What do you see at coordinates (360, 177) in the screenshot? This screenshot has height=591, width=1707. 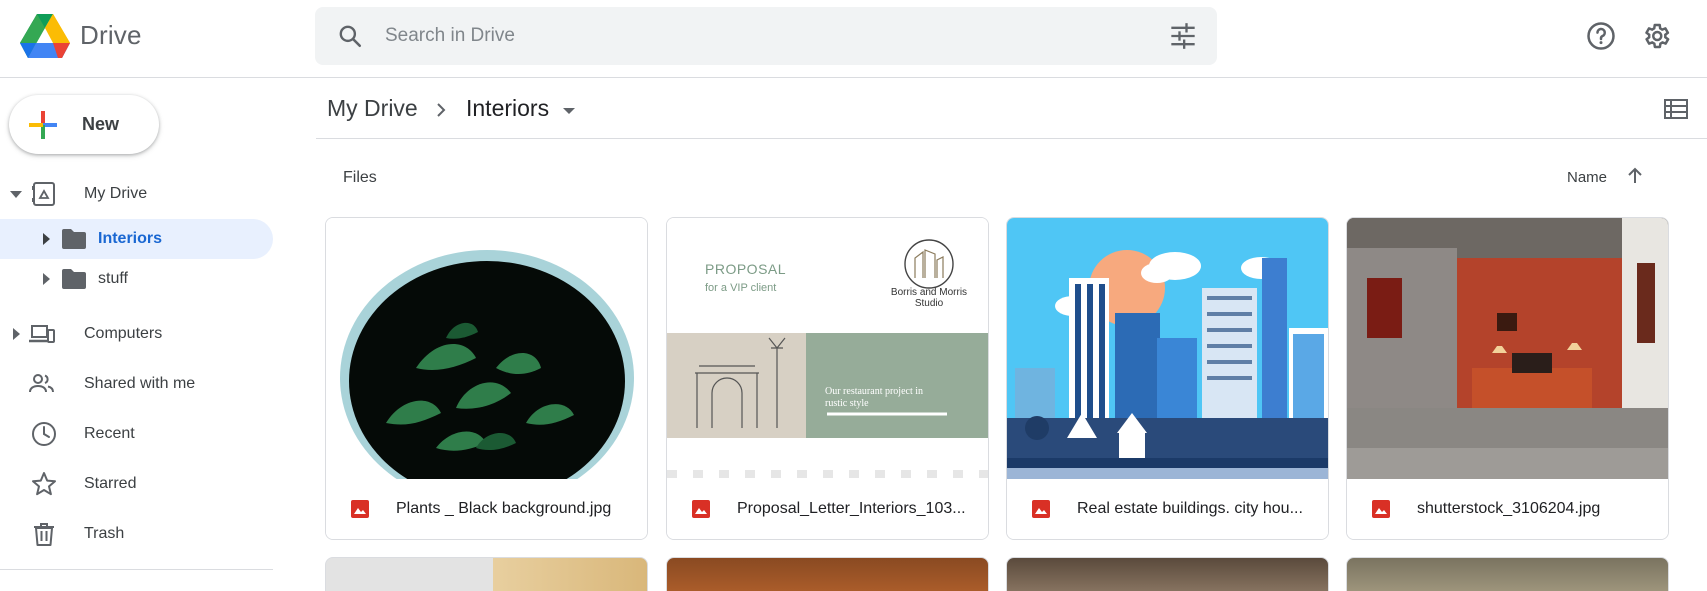 I see `files-section-label: Files` at bounding box center [360, 177].